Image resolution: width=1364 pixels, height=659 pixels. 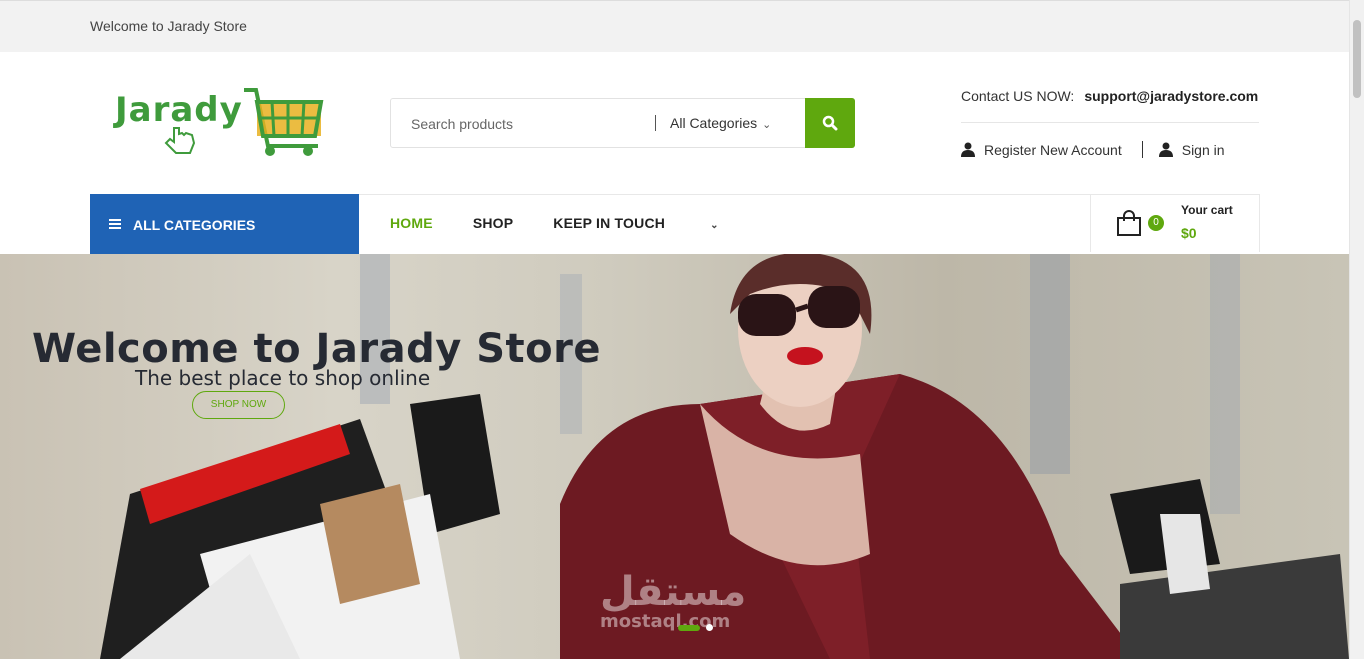 I want to click on category-select-value: All Categories, so click(x=714, y=123).